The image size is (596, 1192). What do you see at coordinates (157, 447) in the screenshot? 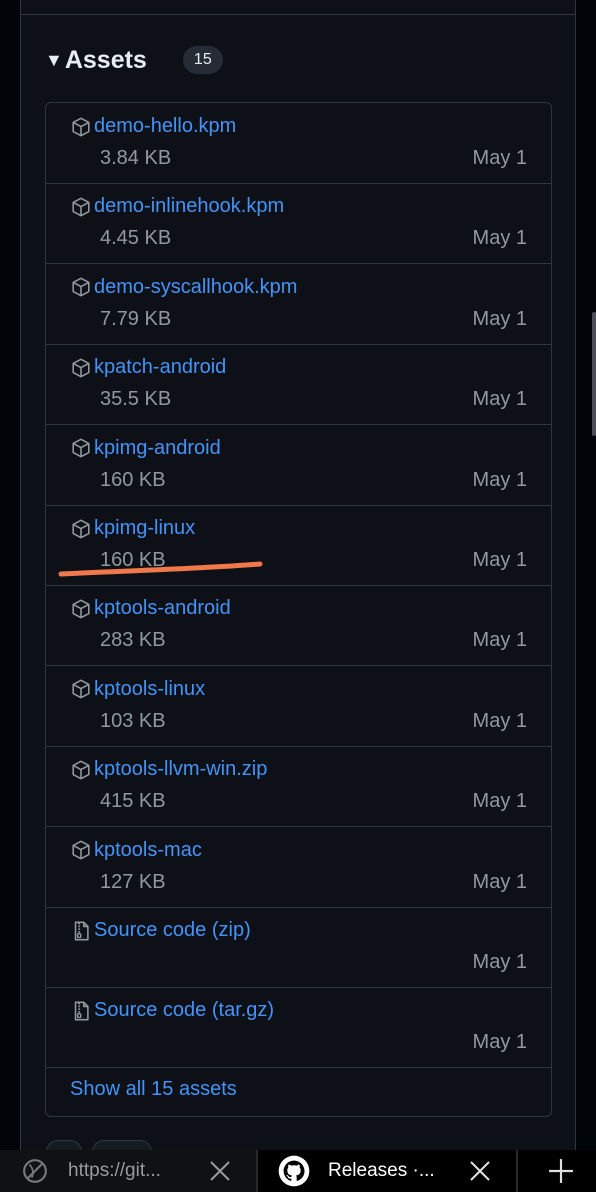
I see `asset-name: kpimg-android` at bounding box center [157, 447].